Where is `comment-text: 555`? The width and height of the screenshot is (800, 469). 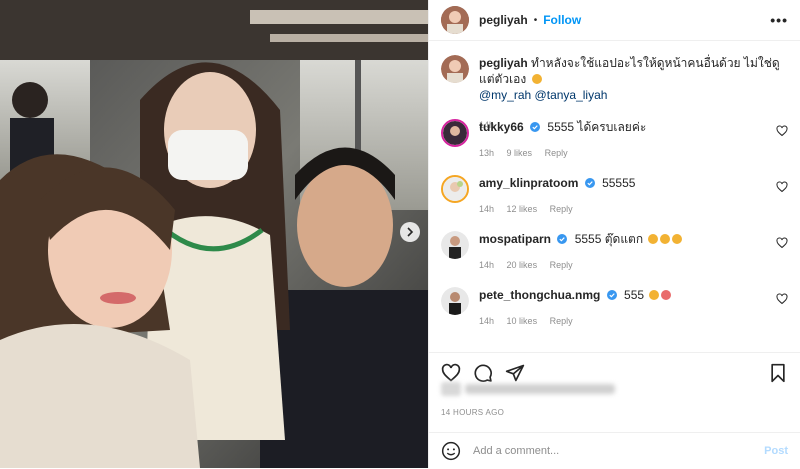
comment-text: 555 is located at coordinates (634, 295).